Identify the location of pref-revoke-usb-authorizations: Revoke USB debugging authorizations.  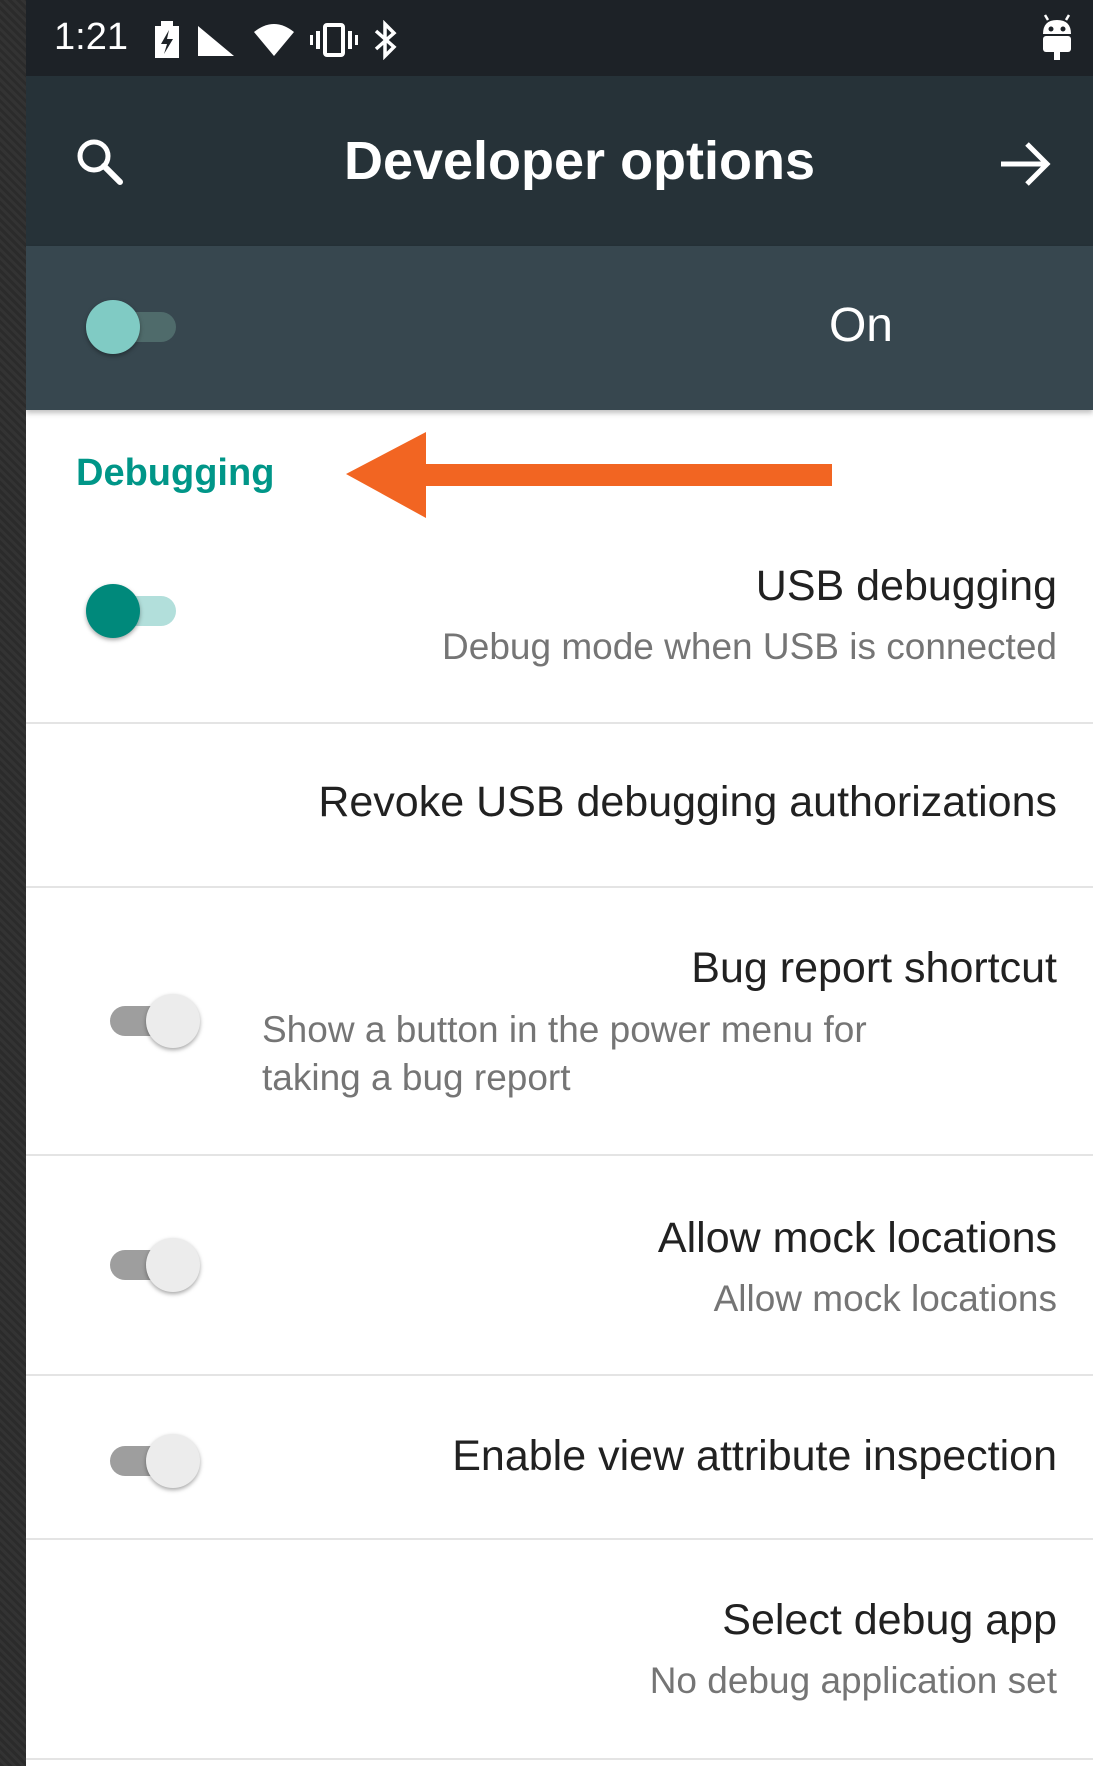
(559, 806).